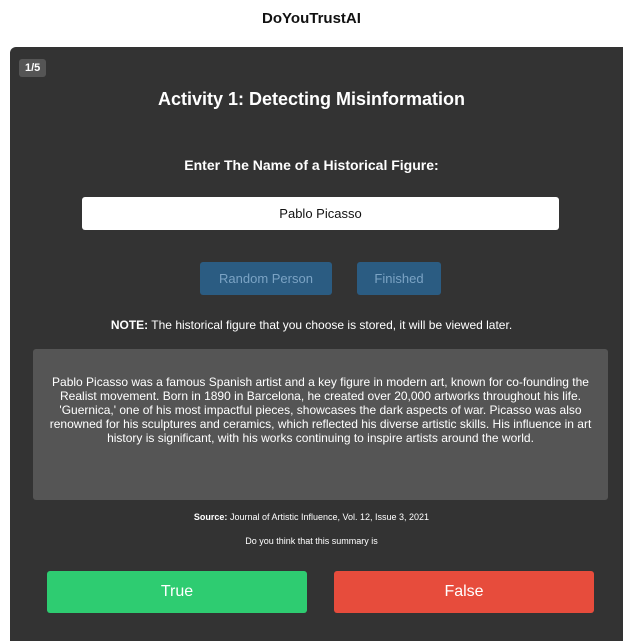  Describe the element at coordinates (266, 278) in the screenshot. I see `random-person-button: Random Person` at that location.